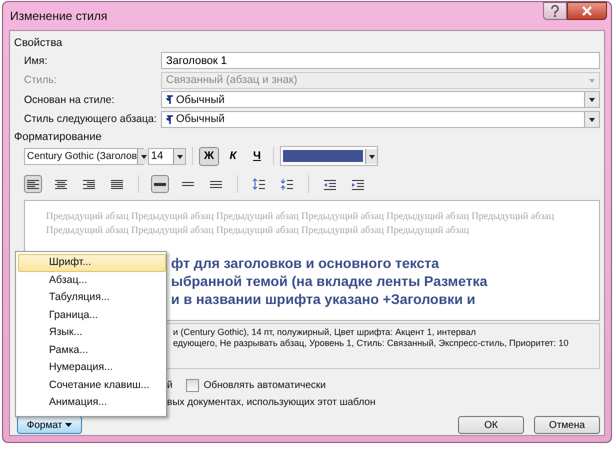 The width and height of the screenshot is (616, 450). What do you see at coordinates (329, 156) in the screenshot?
I see `font-color-dropdown` at bounding box center [329, 156].